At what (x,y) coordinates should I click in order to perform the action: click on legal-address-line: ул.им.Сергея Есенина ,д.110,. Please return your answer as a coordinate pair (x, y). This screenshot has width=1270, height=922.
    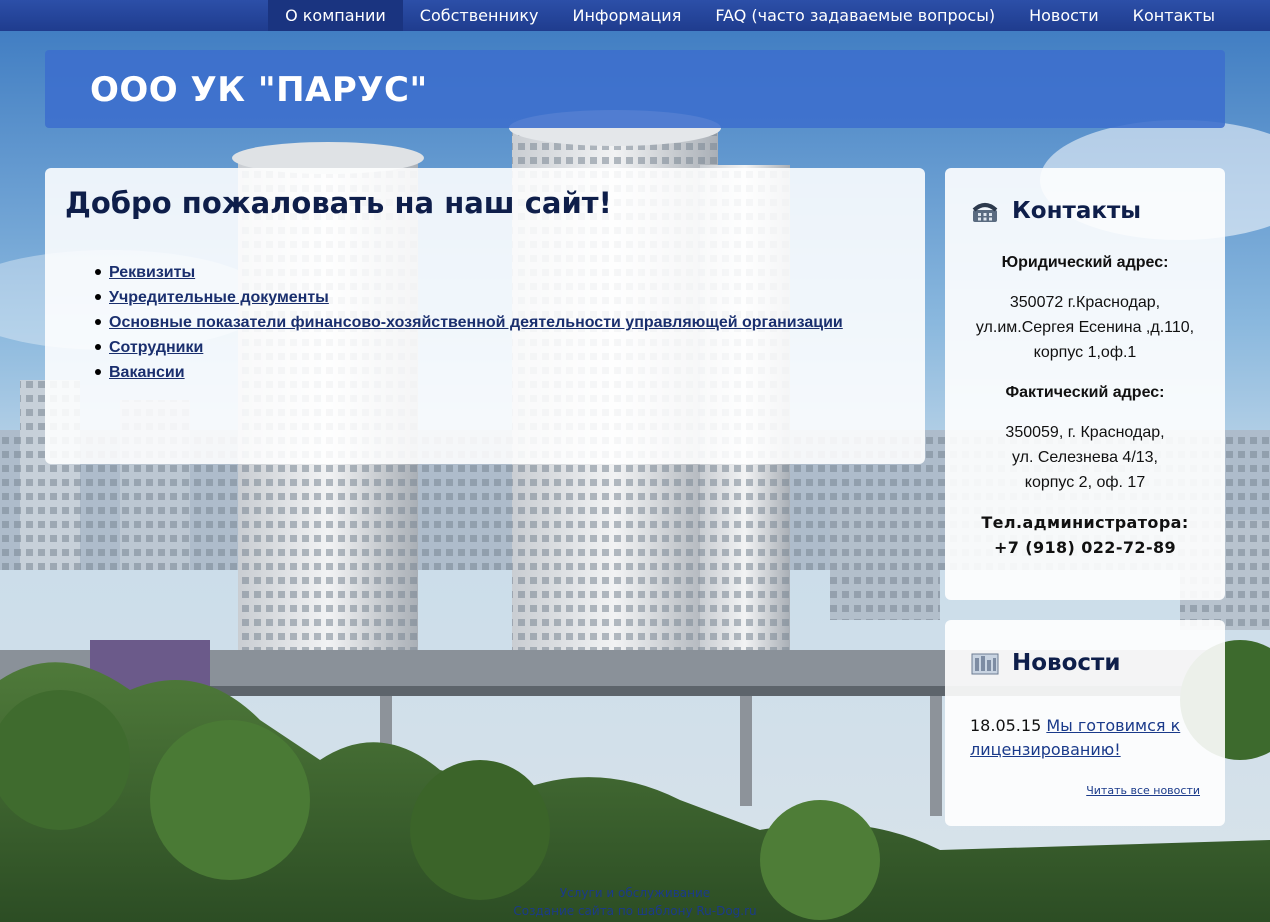
    Looking at the image, I should click on (1085, 327).